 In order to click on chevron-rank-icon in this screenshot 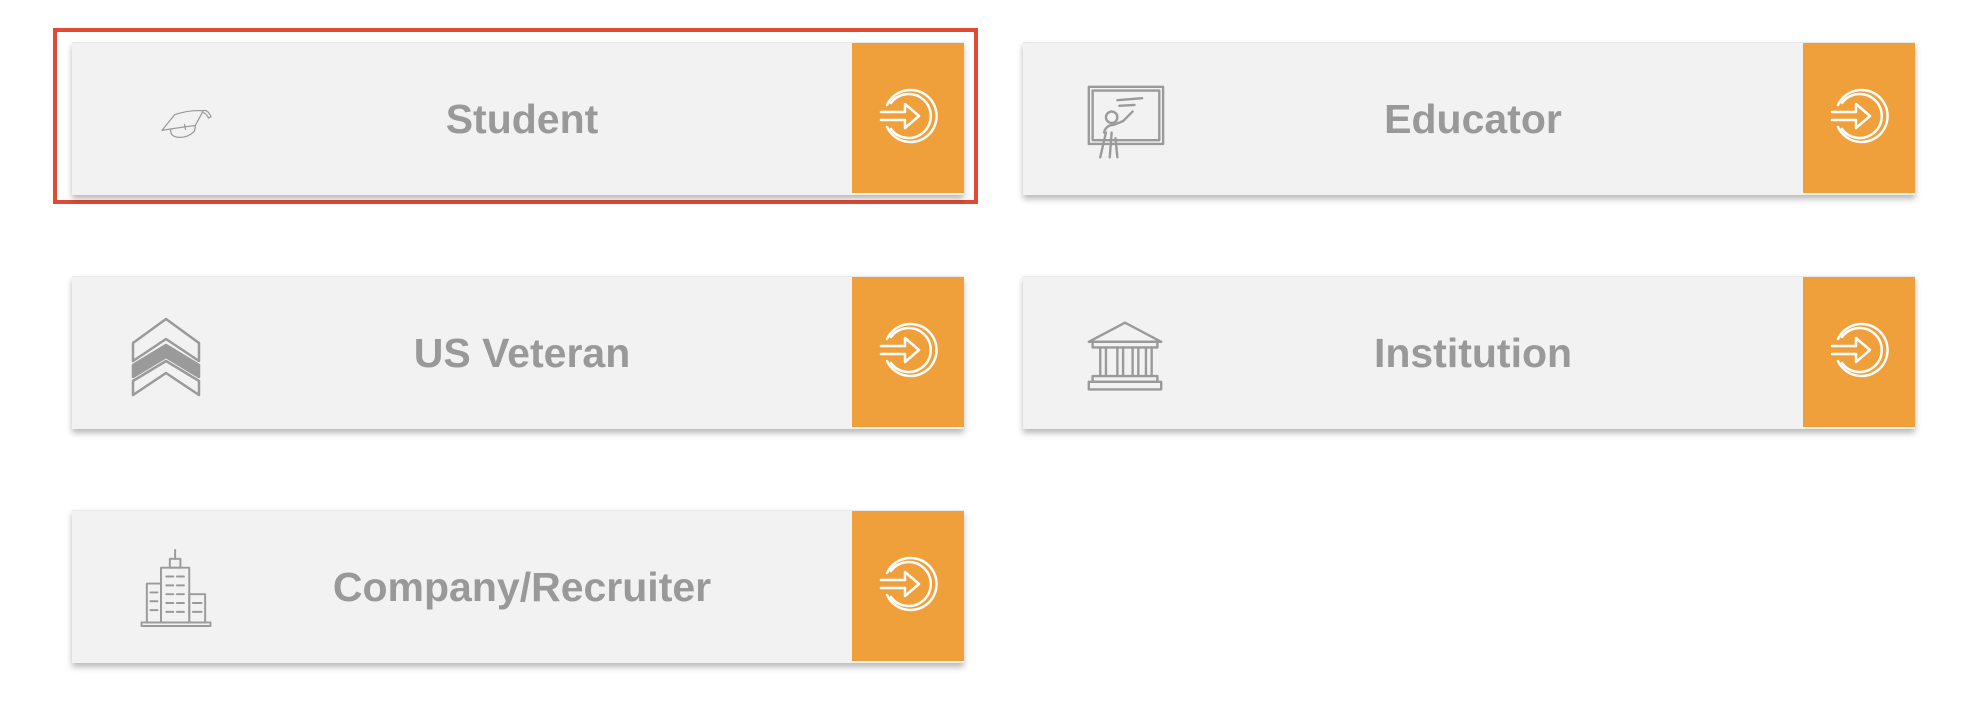, I will do `click(172, 357)`.